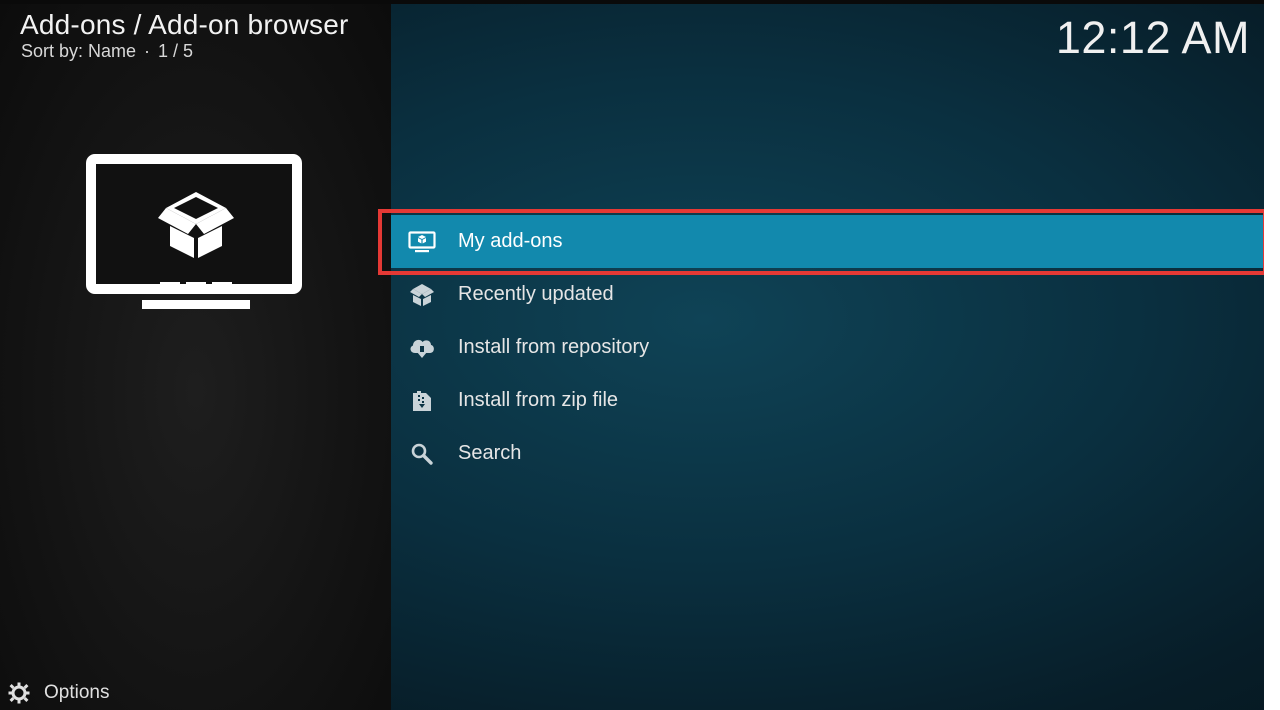 The image size is (1280, 710). What do you see at coordinates (422, 295) in the screenshot?
I see `box-icon` at bounding box center [422, 295].